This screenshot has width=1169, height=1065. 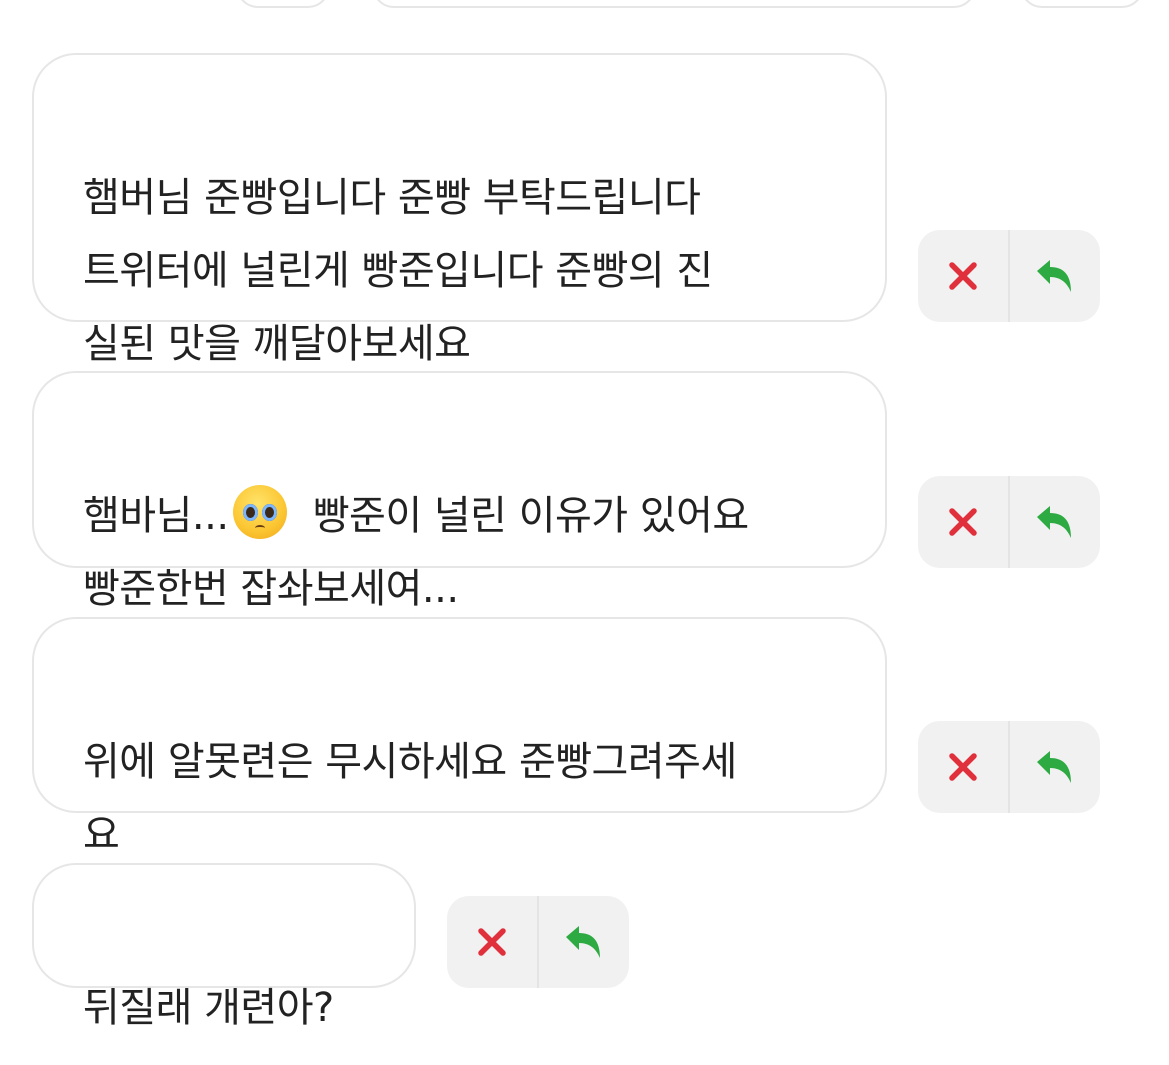 I want to click on message-text: 위에 알못련은 무시하세요 준빵그려주세 요, so click(x=410, y=798).